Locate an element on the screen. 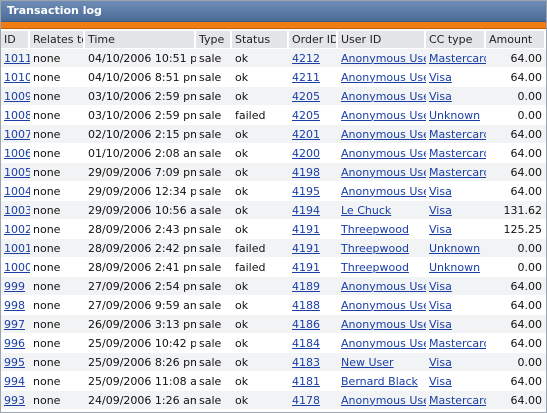 The height and width of the screenshot is (413, 547). column-header-order-id: Order ID is located at coordinates (313, 40).